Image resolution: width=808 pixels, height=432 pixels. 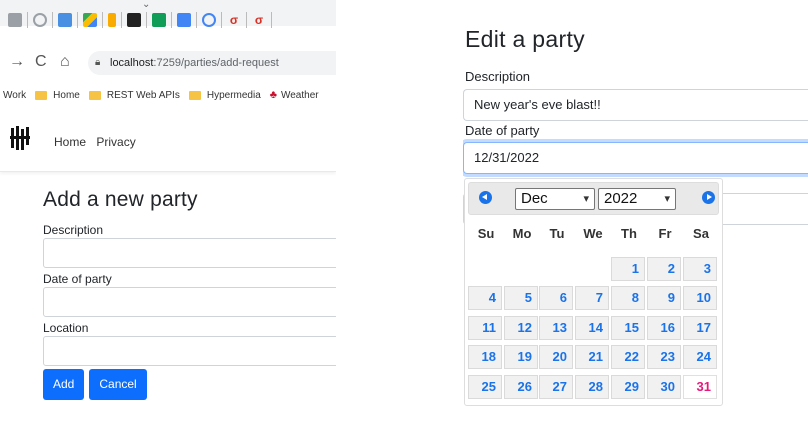 I want to click on month-value: Dec, so click(x=534, y=198).